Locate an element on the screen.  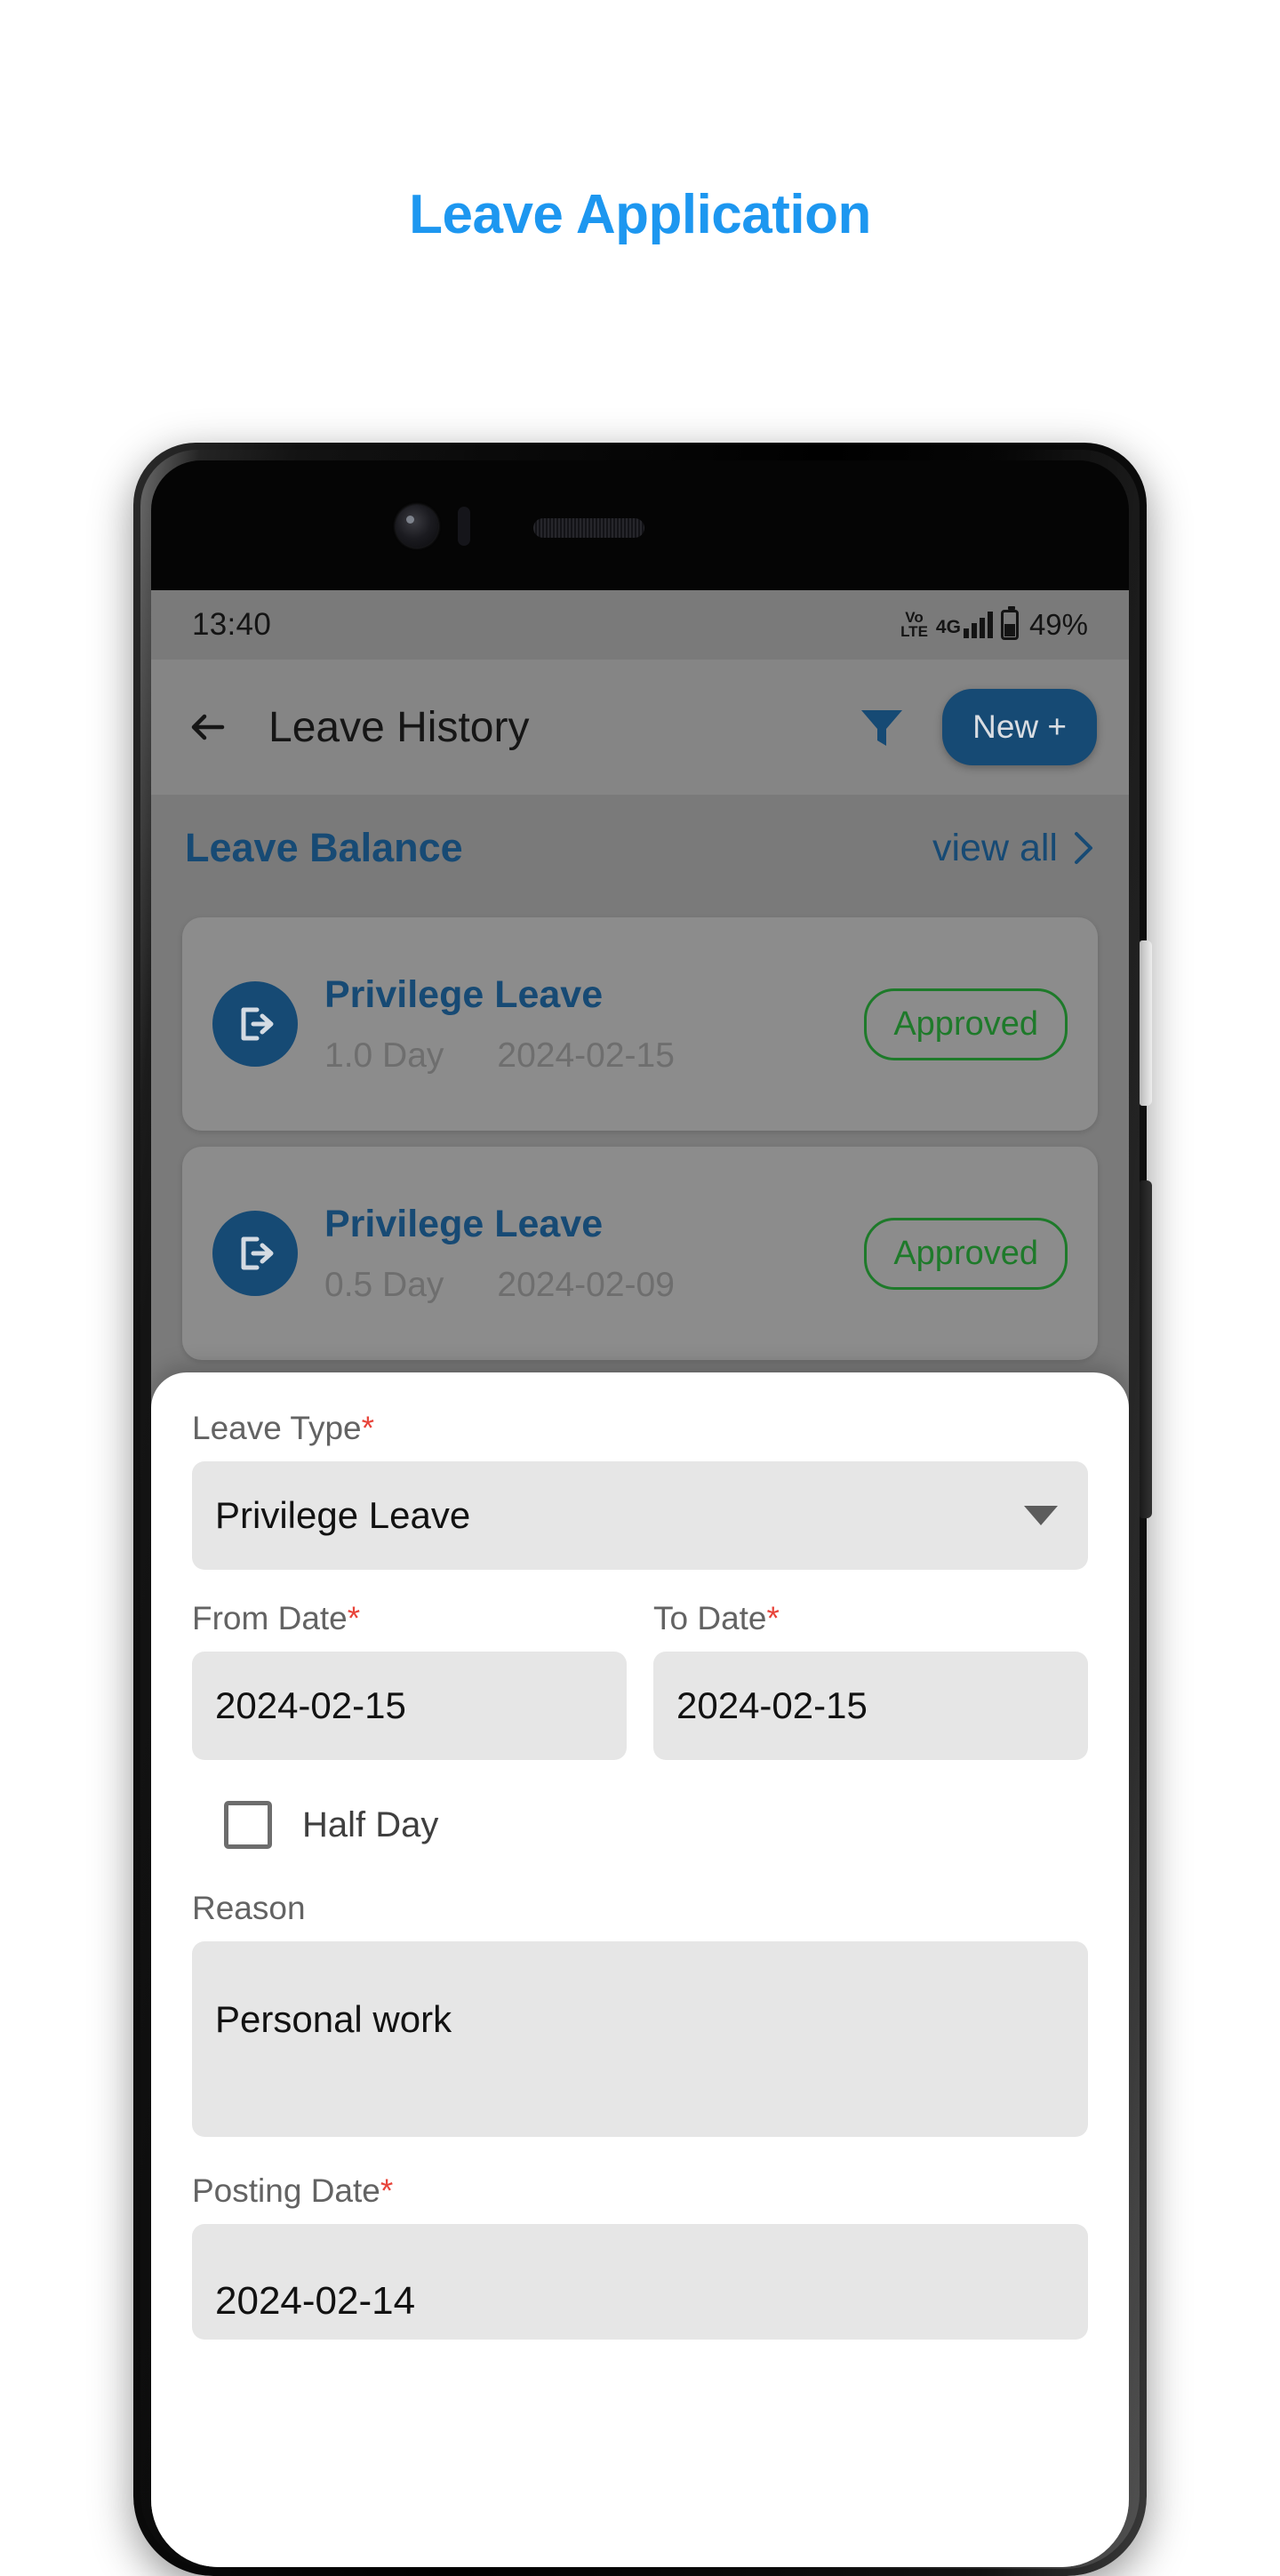
to-date-field: To Date* 2024-02-15 is located at coordinates (870, 1680).